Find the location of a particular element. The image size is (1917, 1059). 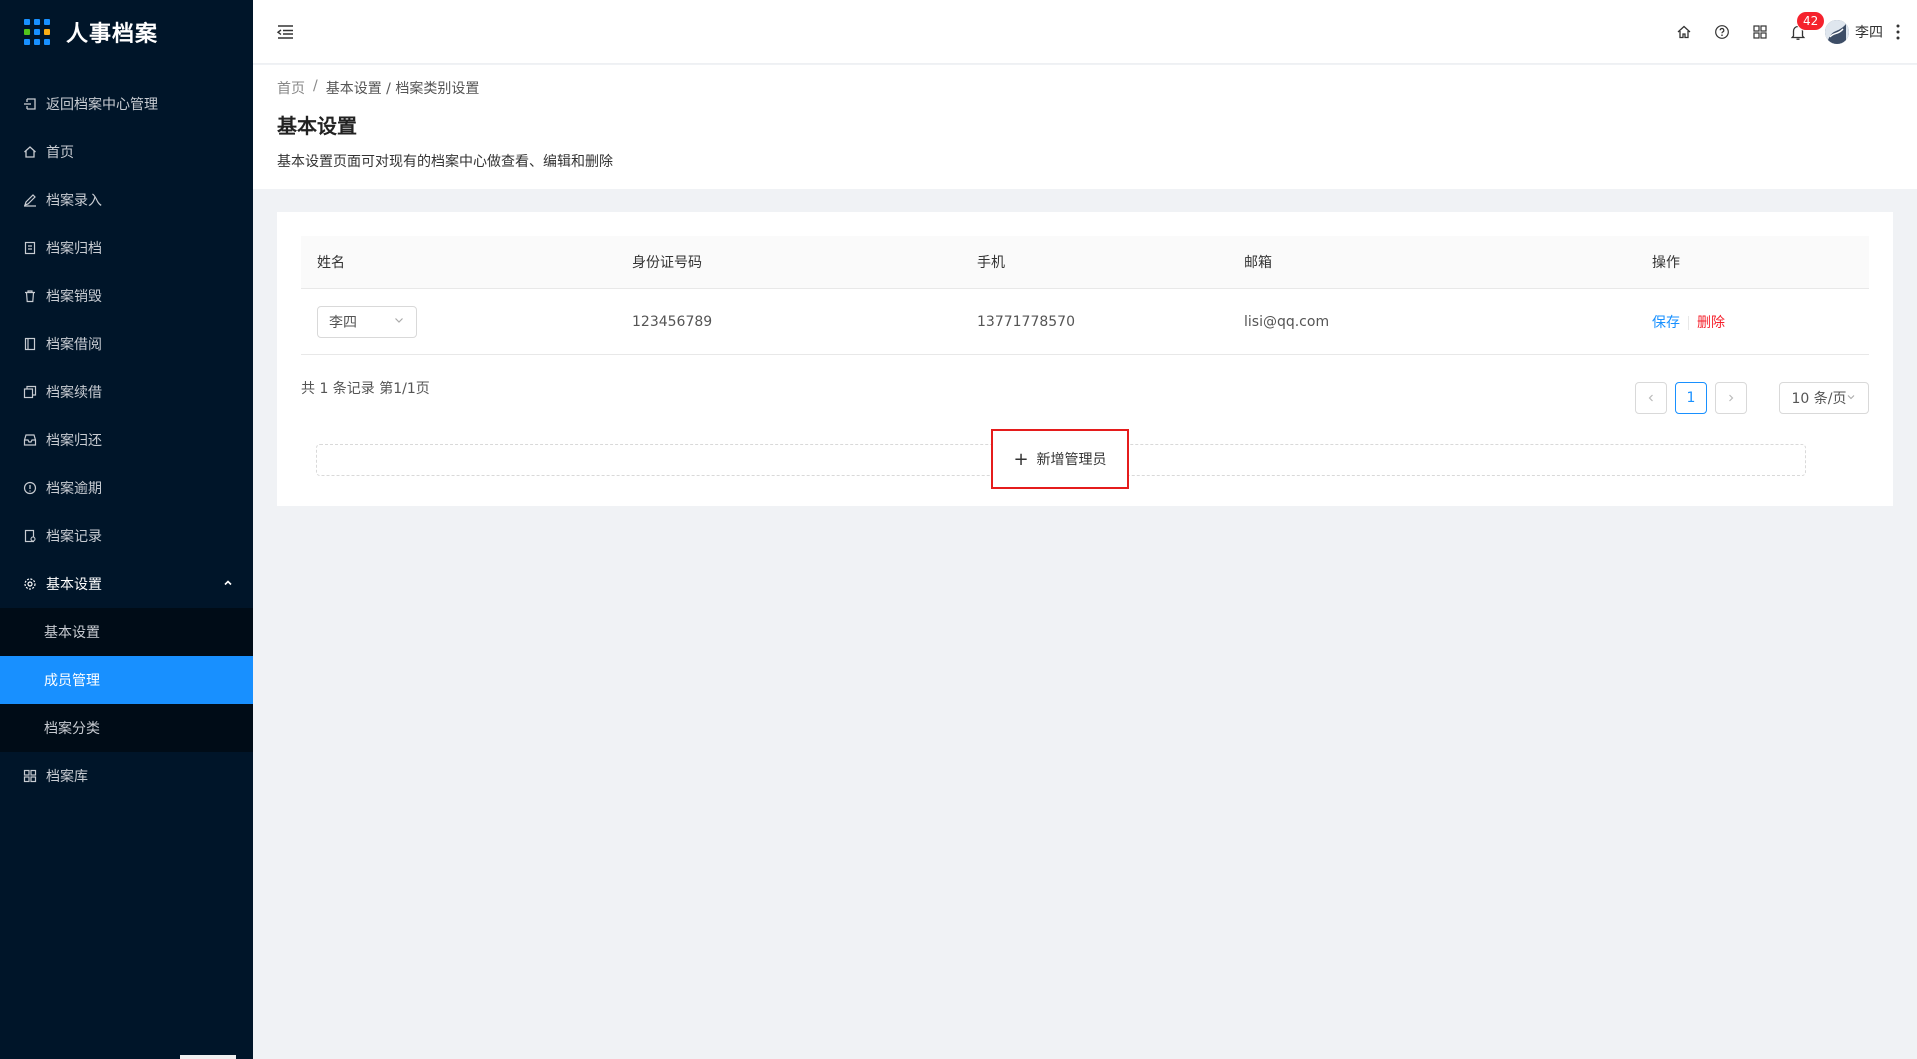

more-vertical-icon is located at coordinates (1898, 32).